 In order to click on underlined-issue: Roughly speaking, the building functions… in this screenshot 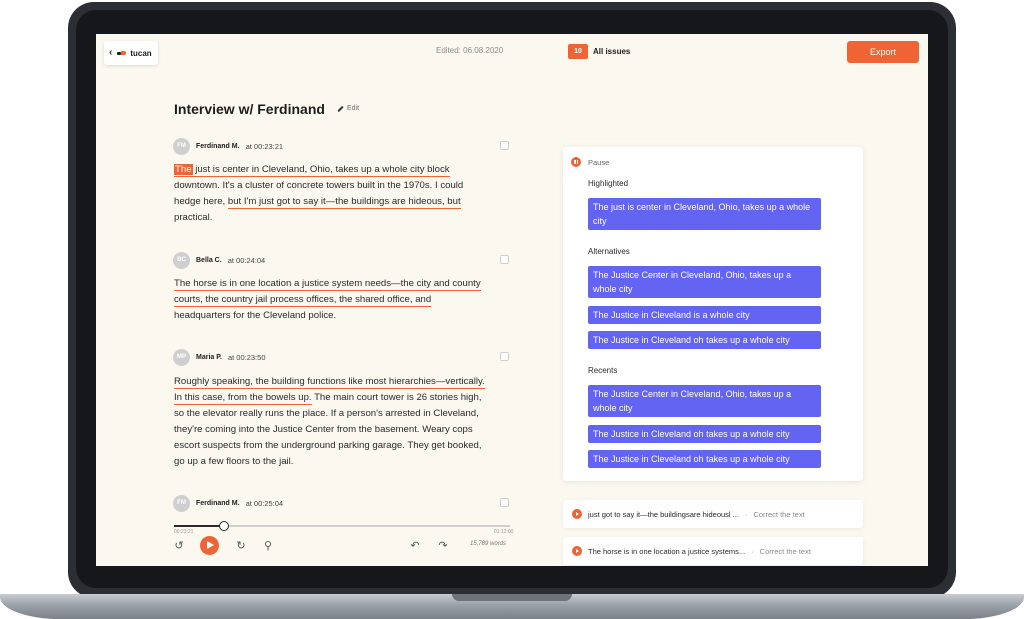, I will do `click(329, 382)`.